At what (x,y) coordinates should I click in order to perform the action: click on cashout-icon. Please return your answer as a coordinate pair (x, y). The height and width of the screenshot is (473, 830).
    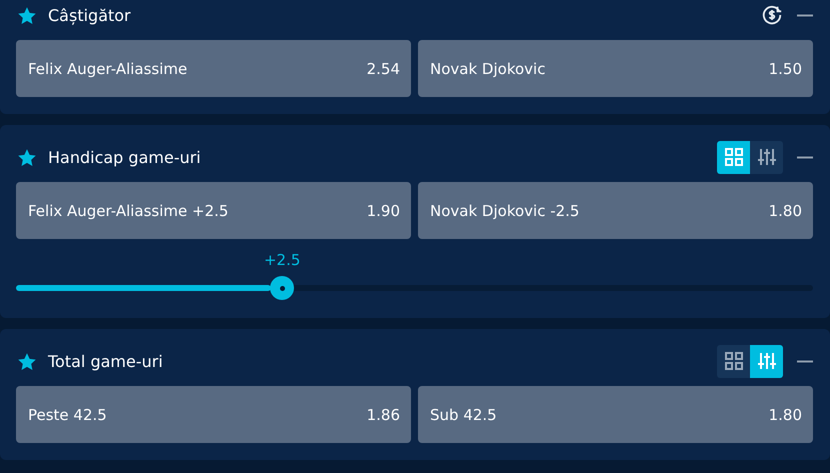
    Looking at the image, I should click on (772, 15).